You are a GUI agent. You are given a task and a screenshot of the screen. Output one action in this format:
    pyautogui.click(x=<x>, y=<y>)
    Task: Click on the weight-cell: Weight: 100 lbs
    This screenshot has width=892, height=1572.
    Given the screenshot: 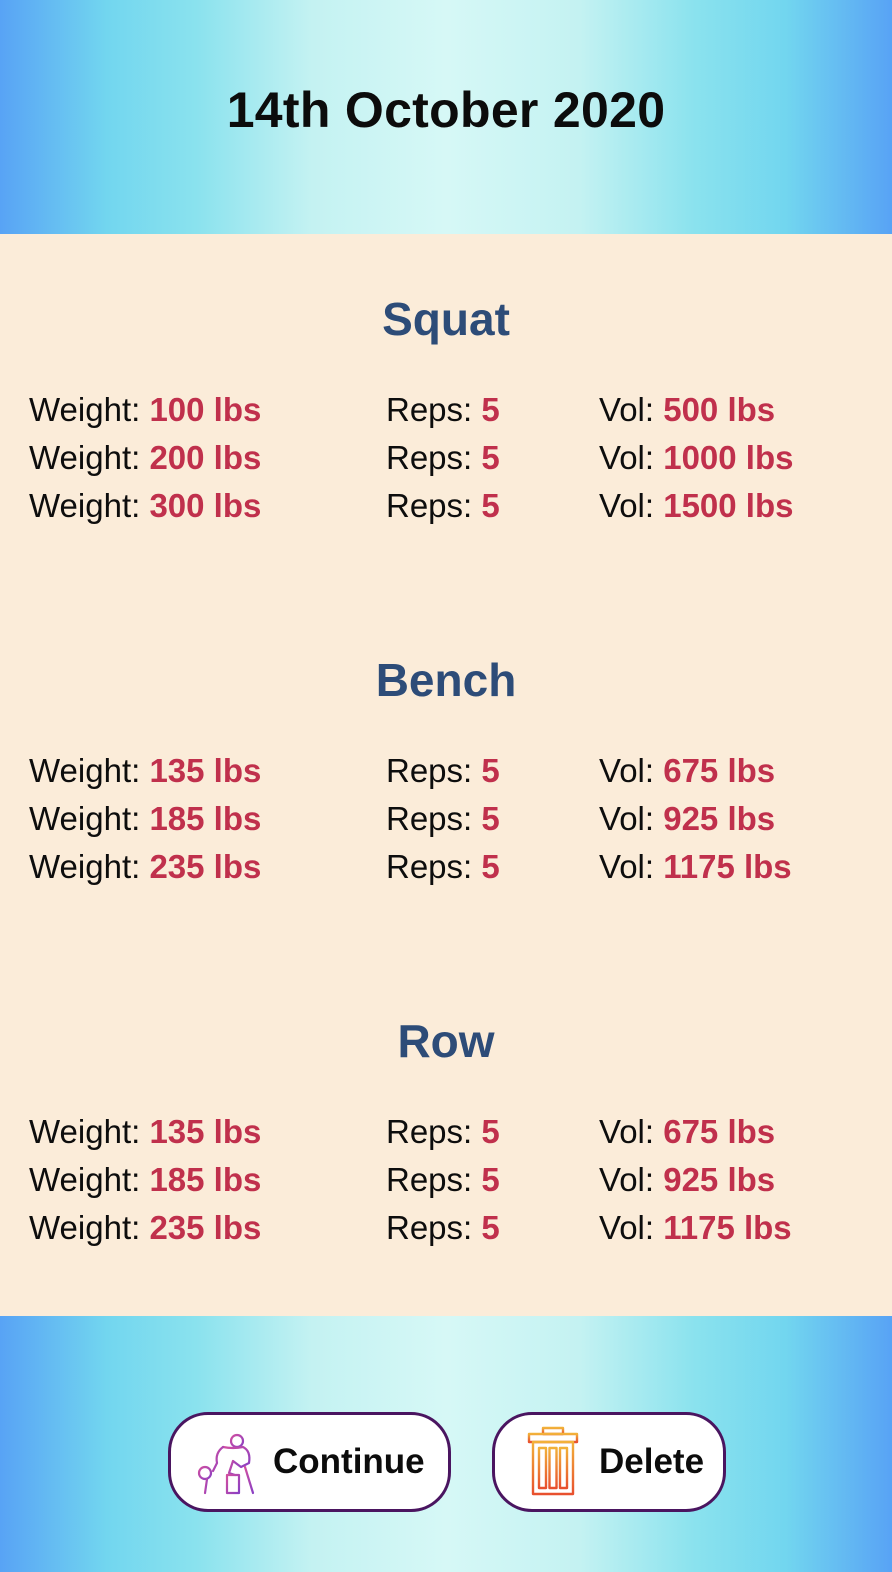 What is the action you would take?
    pyautogui.click(x=145, y=410)
    